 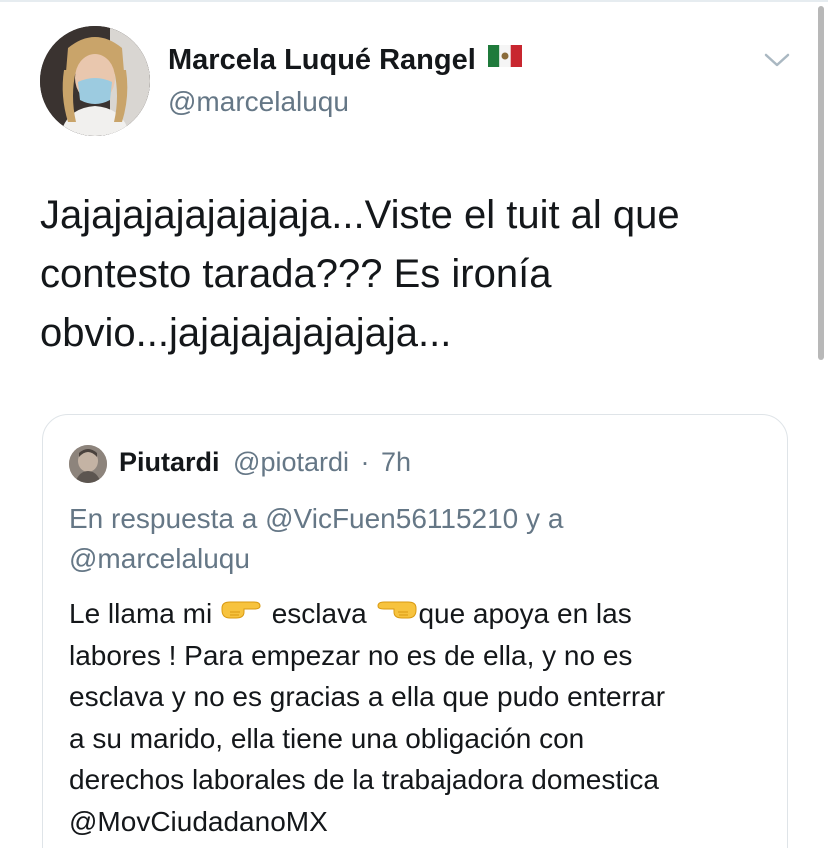 What do you see at coordinates (316, 518) in the screenshot?
I see `reply-context-line: En respuesta a @VicFuen56115210 y a` at bounding box center [316, 518].